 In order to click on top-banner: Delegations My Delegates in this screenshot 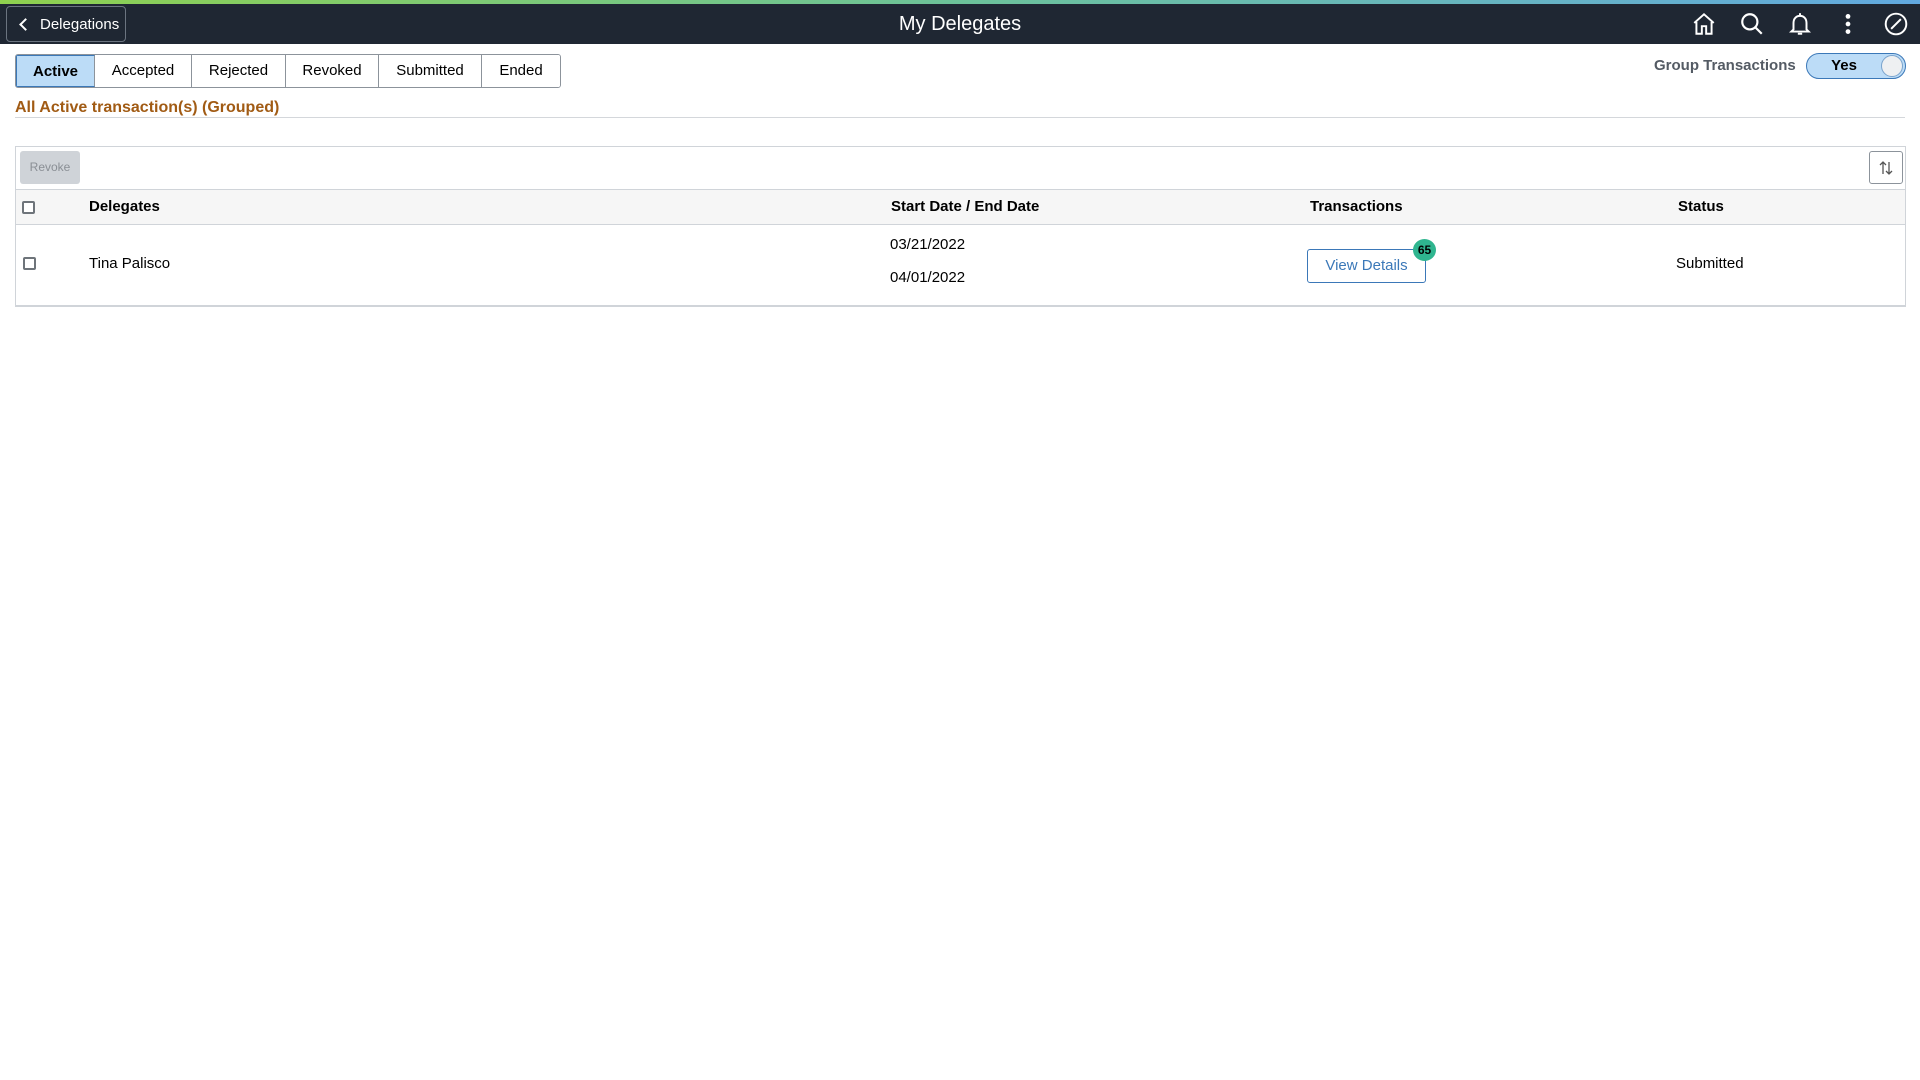, I will do `click(960, 22)`.